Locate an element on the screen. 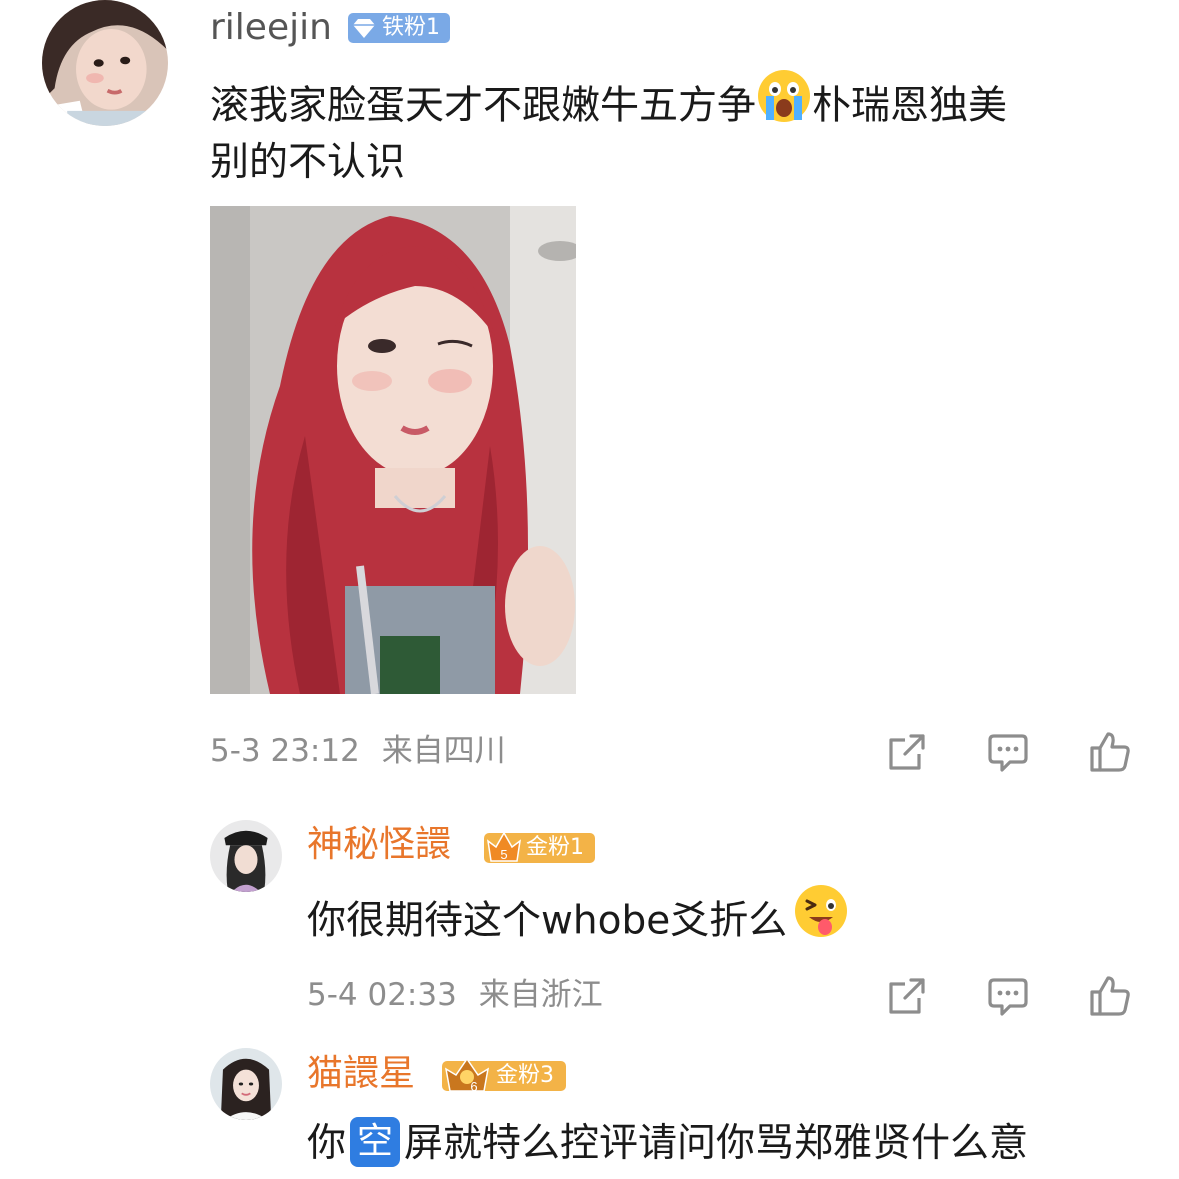 This screenshot has width=1179, height=1179. comment-text-part: 朴瑞恩独美 is located at coordinates (910, 106).